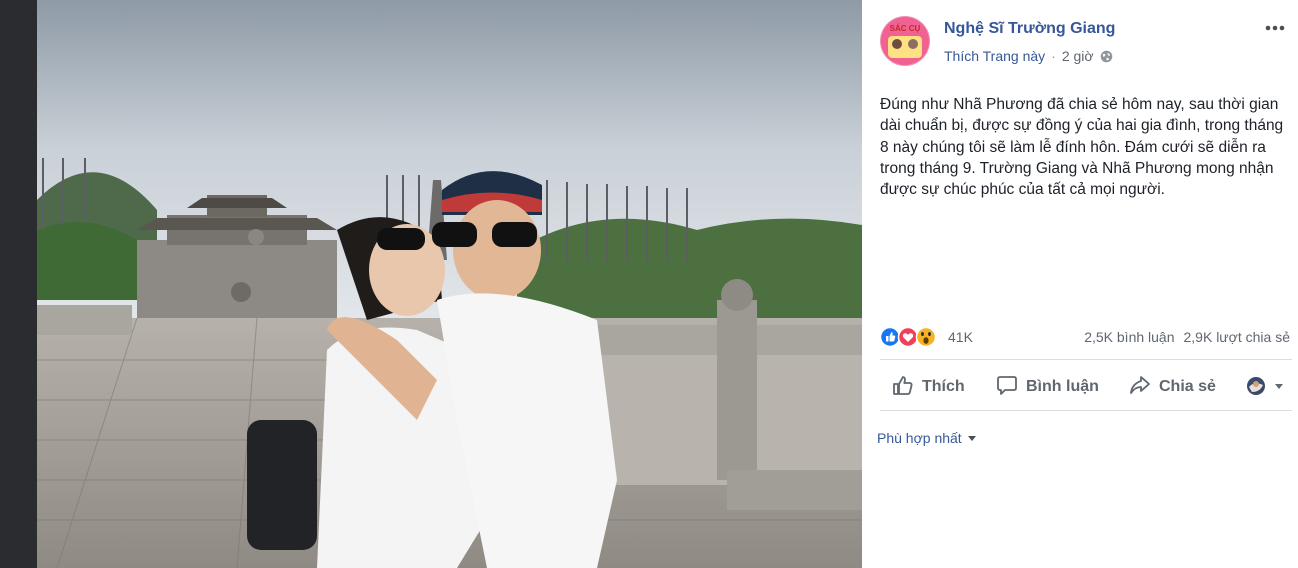  I want to click on reaction-count: 41K, so click(960, 337).